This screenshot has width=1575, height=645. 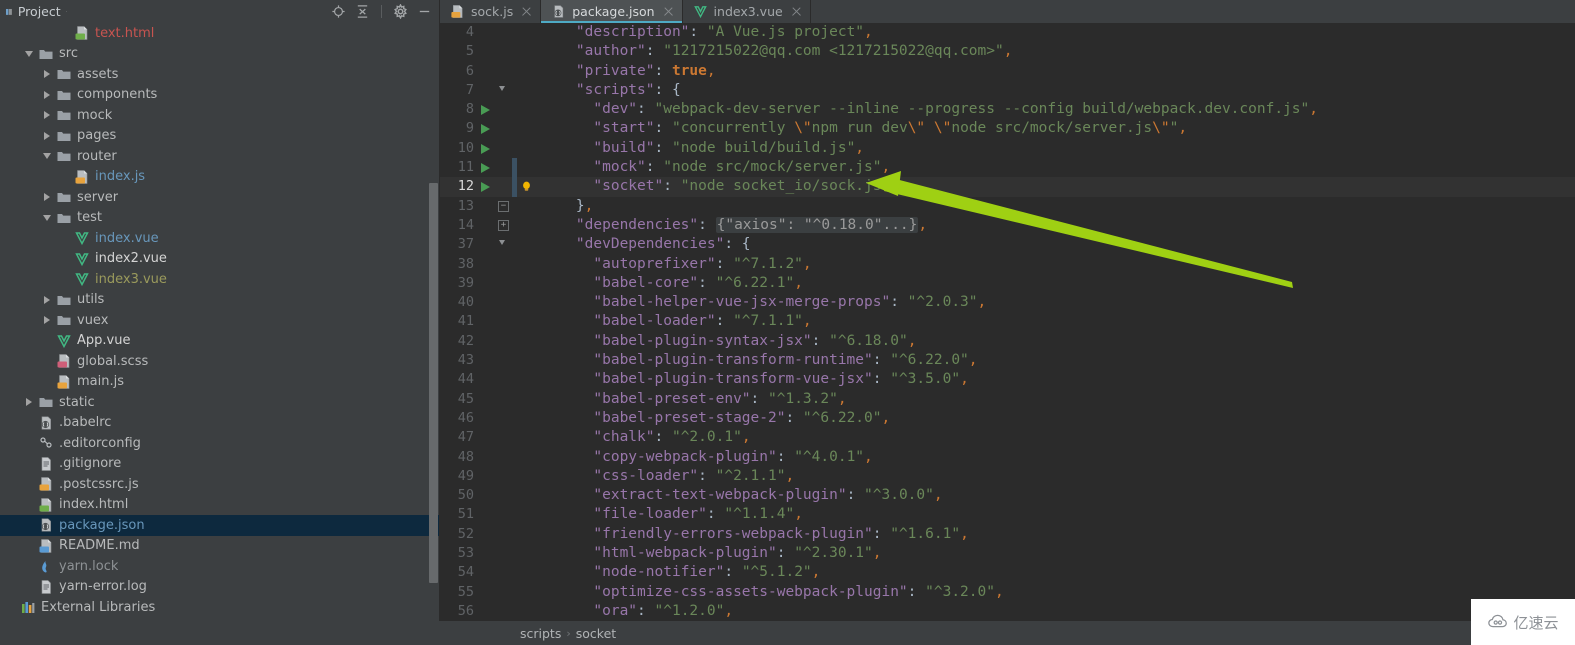 I want to click on sidebar-item-mock: mock, so click(x=219, y=115).